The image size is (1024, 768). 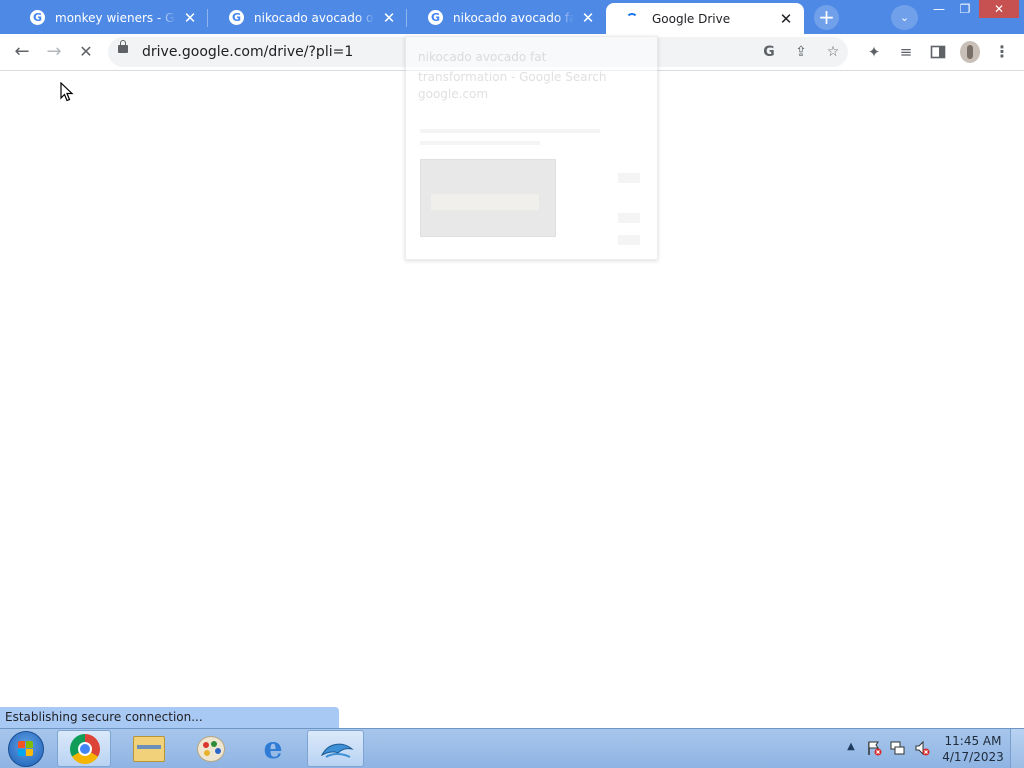 What do you see at coordinates (898, 748) in the screenshot?
I see `network-icon` at bounding box center [898, 748].